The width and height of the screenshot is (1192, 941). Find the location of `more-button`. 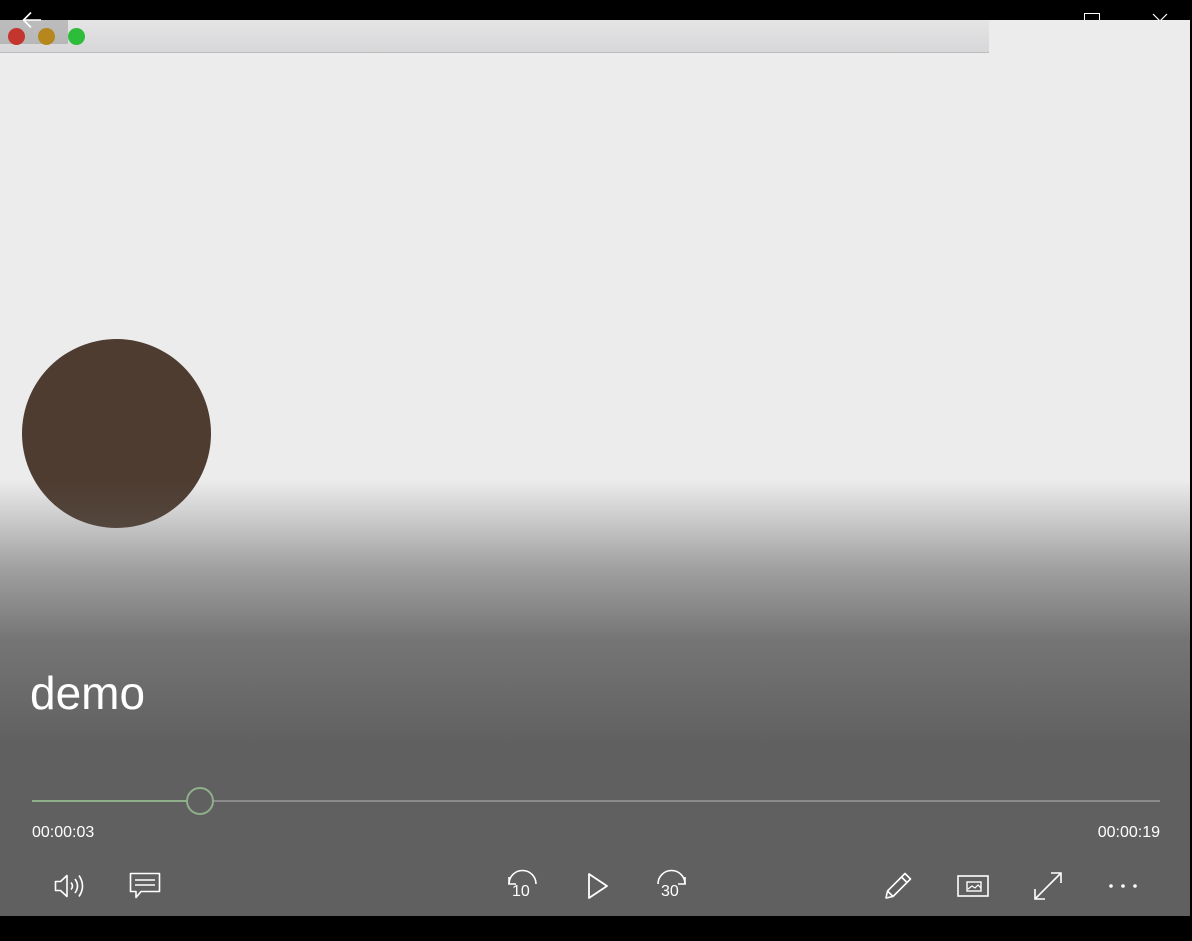

more-button is located at coordinates (1123, 886).